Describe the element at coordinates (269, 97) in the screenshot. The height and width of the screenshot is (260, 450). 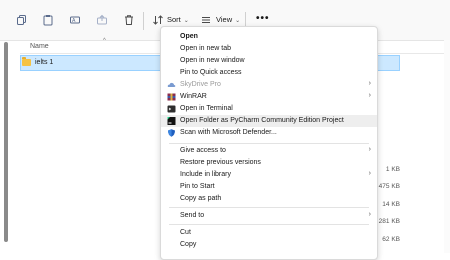
I see `menu-item-winrar: WinRAR ›` at that location.